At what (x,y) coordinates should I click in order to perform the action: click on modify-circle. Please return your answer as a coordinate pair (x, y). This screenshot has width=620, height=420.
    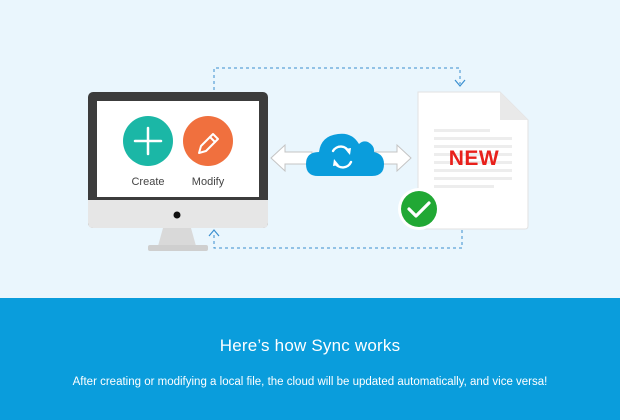
    Looking at the image, I should click on (208, 141).